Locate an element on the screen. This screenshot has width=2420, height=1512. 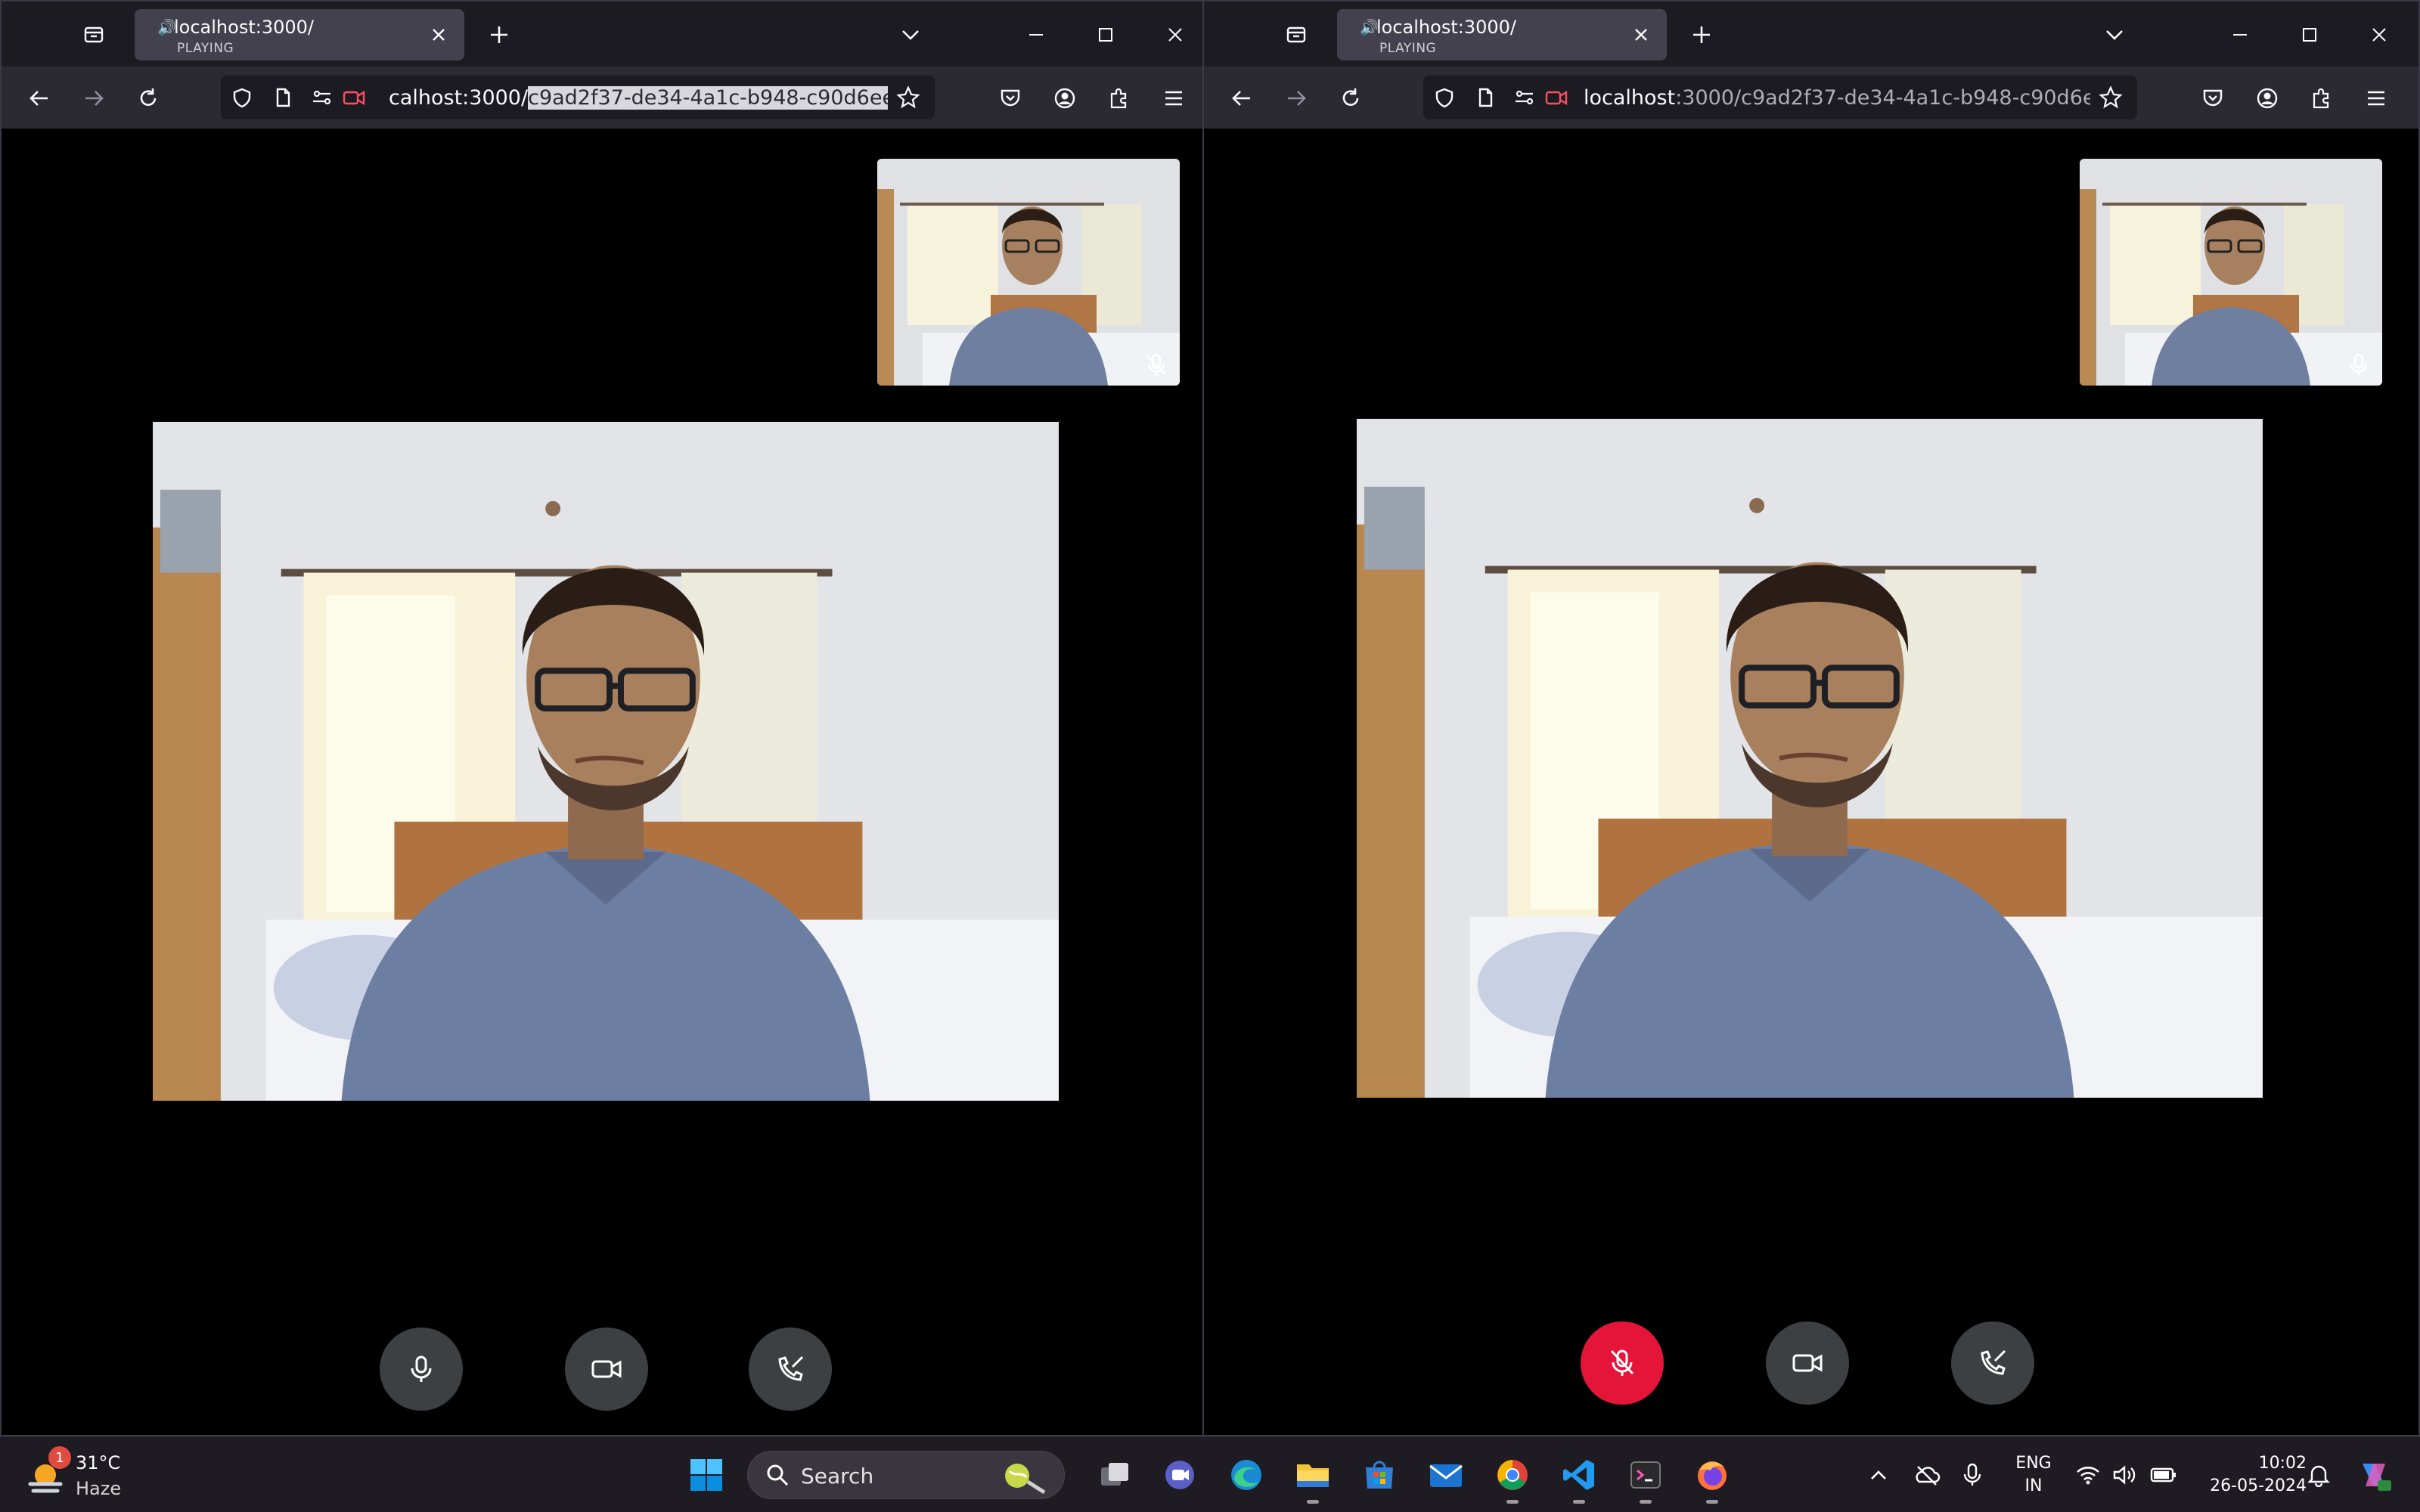
search-highlight-icon is located at coordinates (1025, 1479).